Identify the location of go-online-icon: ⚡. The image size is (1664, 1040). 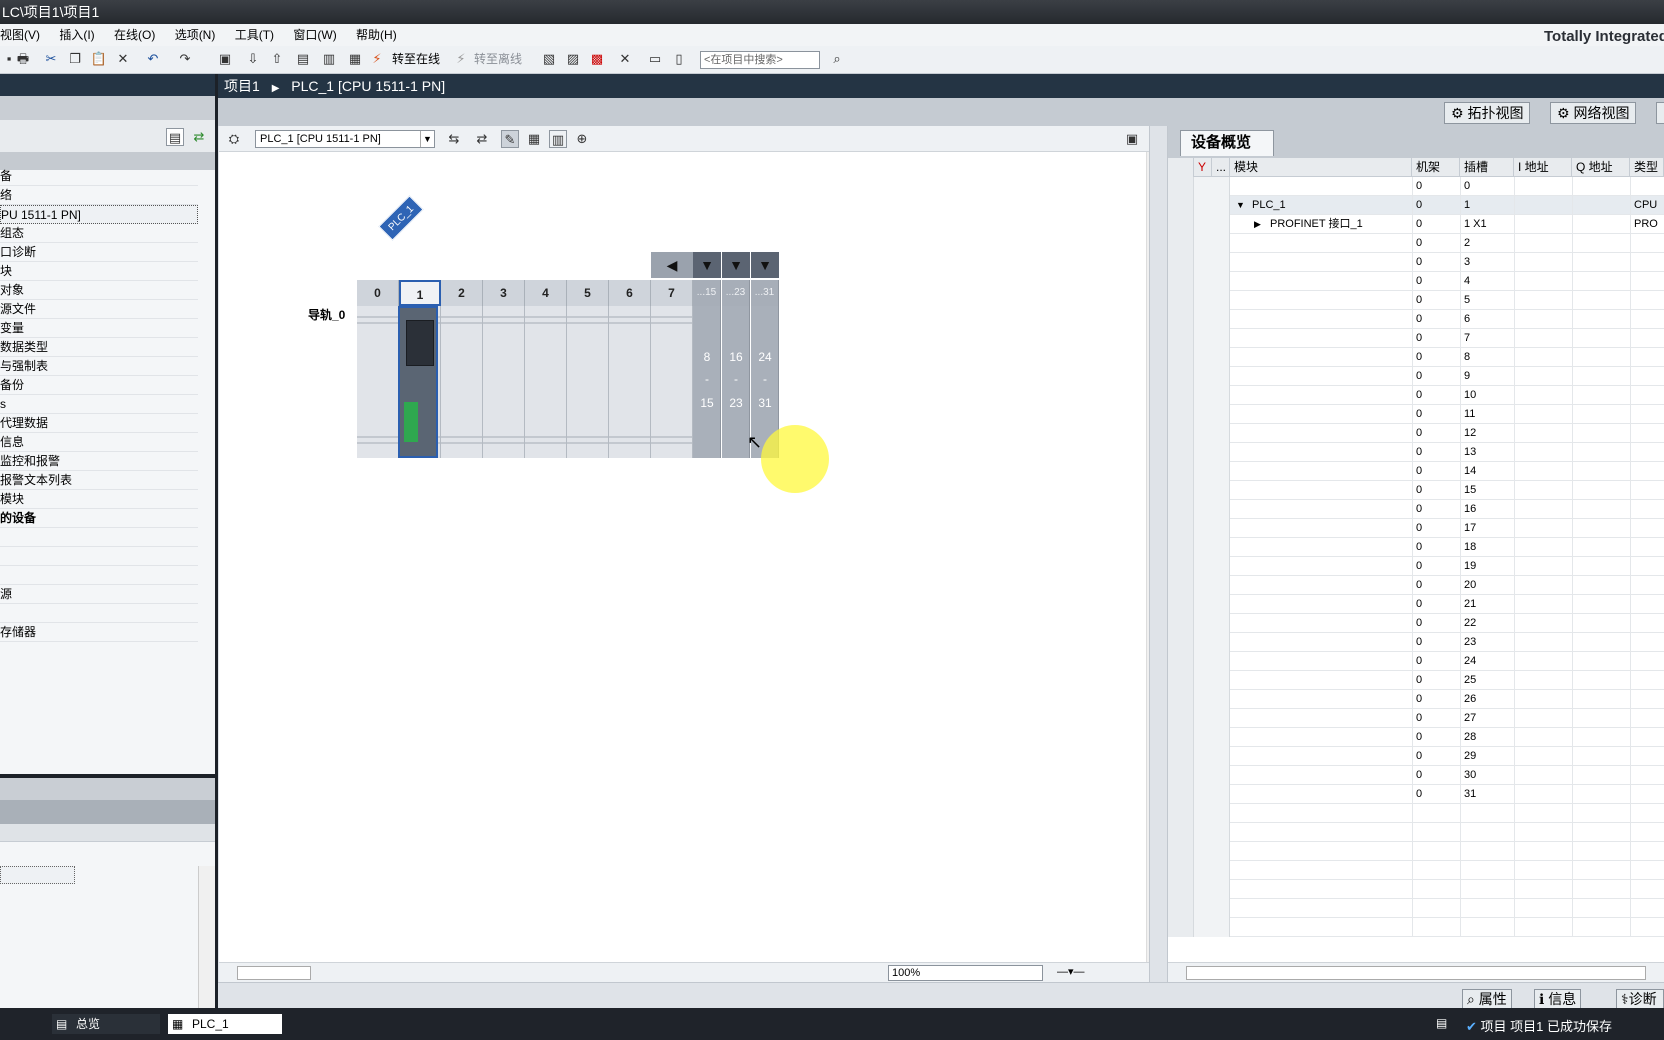
(377, 59).